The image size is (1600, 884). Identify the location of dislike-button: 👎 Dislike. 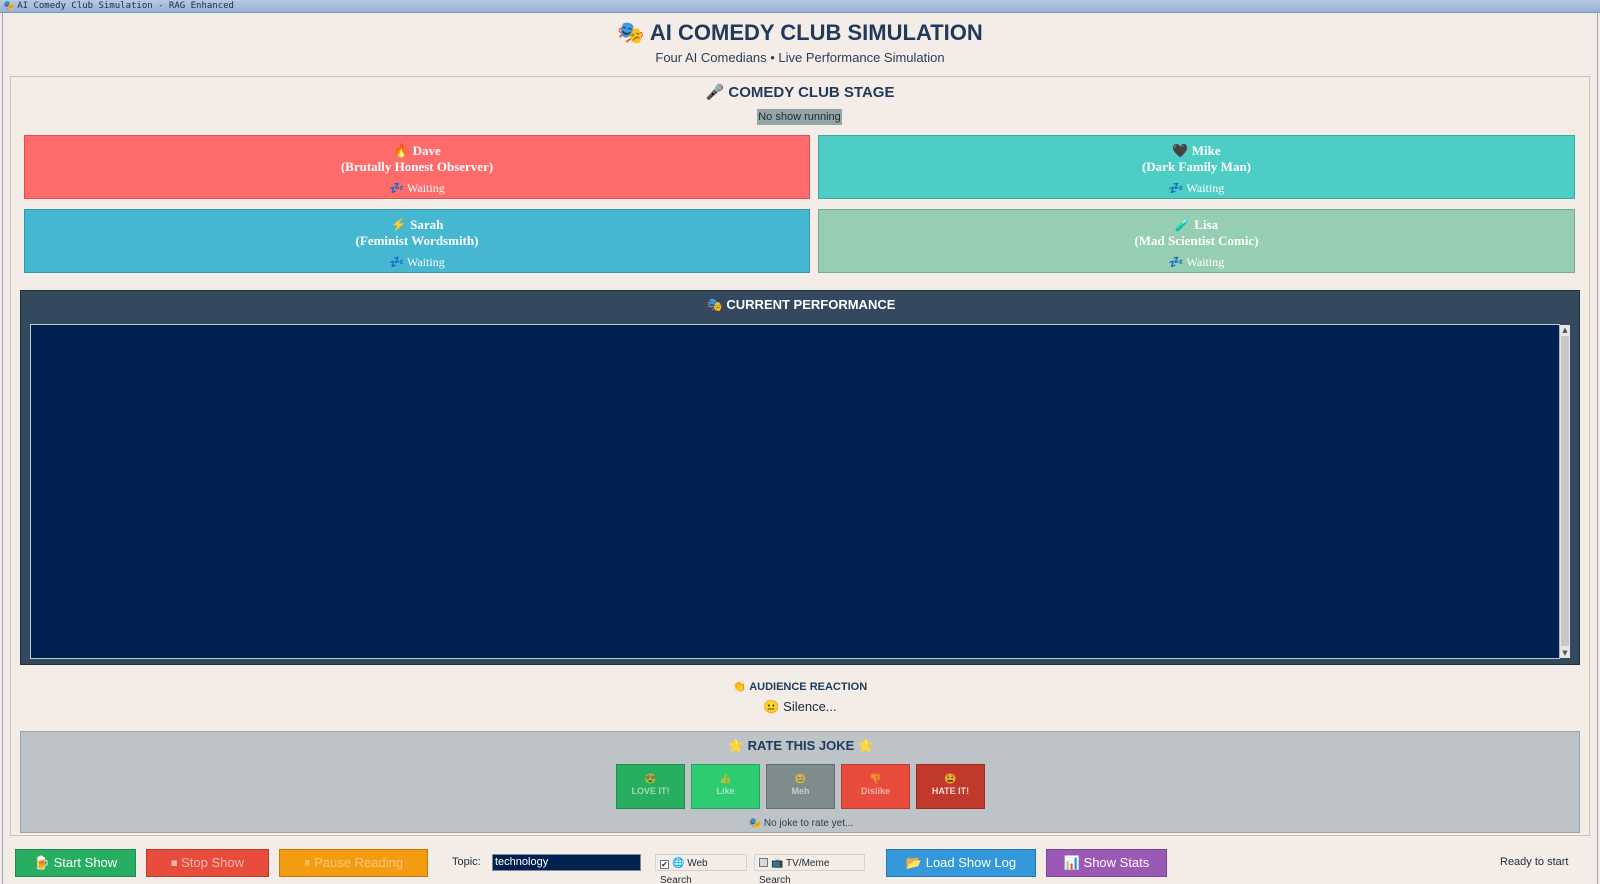
(875, 786).